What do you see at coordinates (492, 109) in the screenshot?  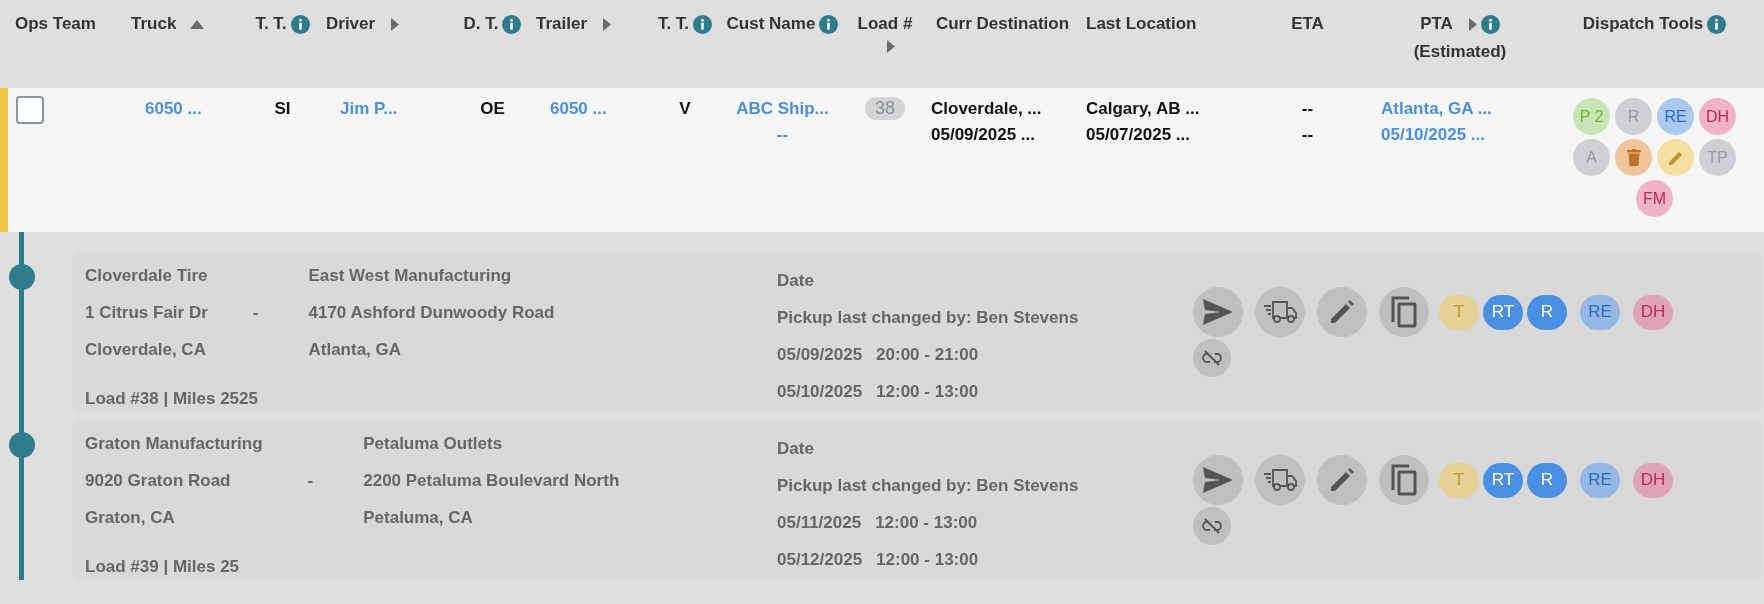 I see `table-cell-text: OE` at bounding box center [492, 109].